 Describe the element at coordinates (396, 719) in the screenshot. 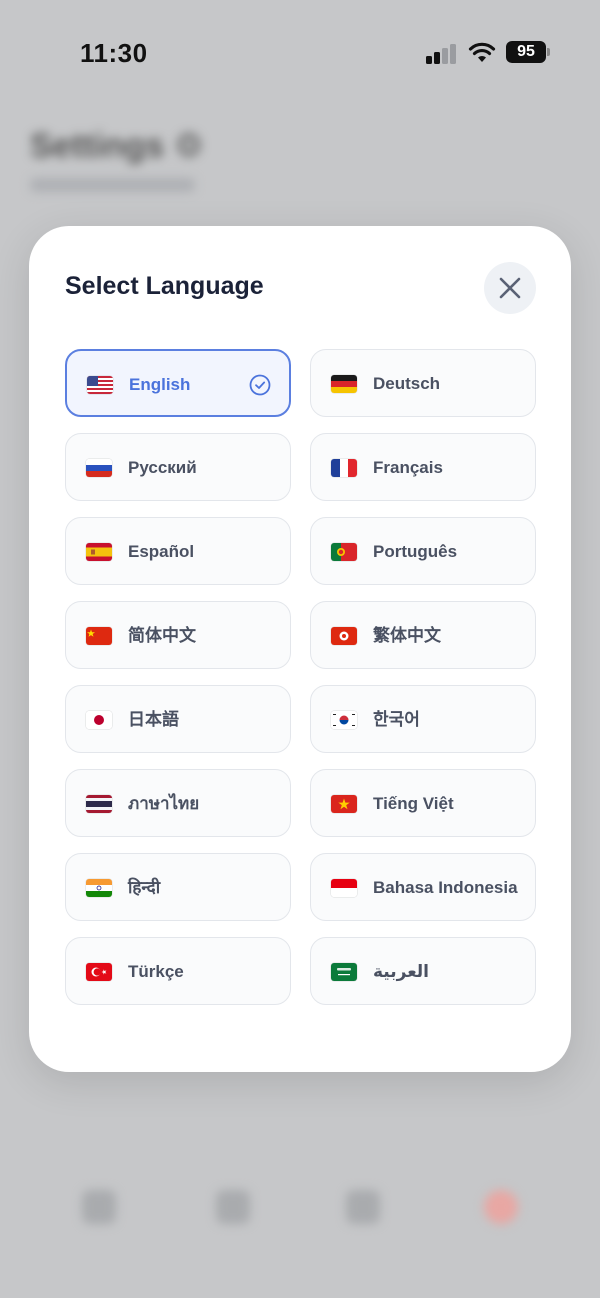

I see `language-label: 한국어` at that location.